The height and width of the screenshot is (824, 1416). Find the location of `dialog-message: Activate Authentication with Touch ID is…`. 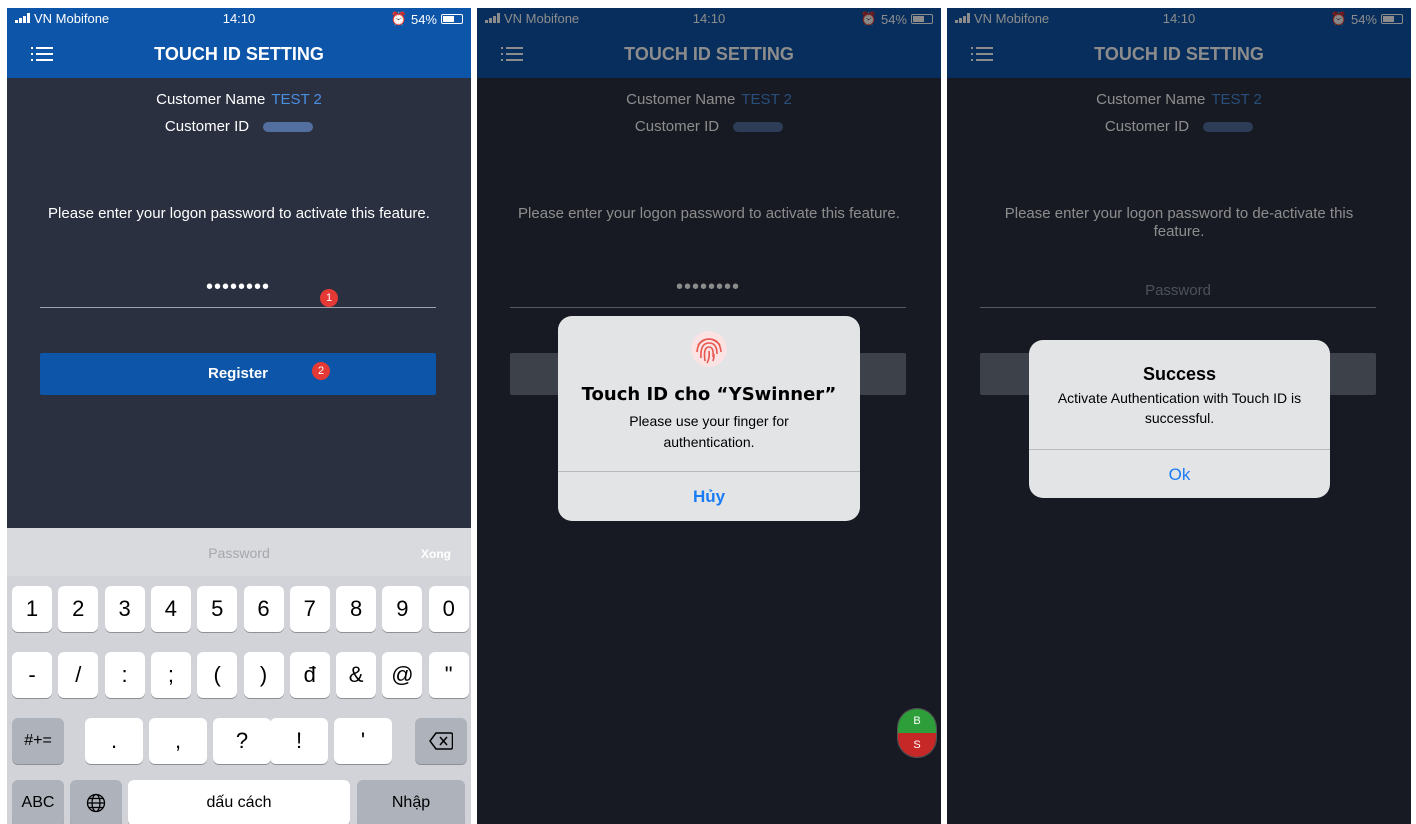

dialog-message: Activate Authentication with Touch ID is… is located at coordinates (1179, 408).